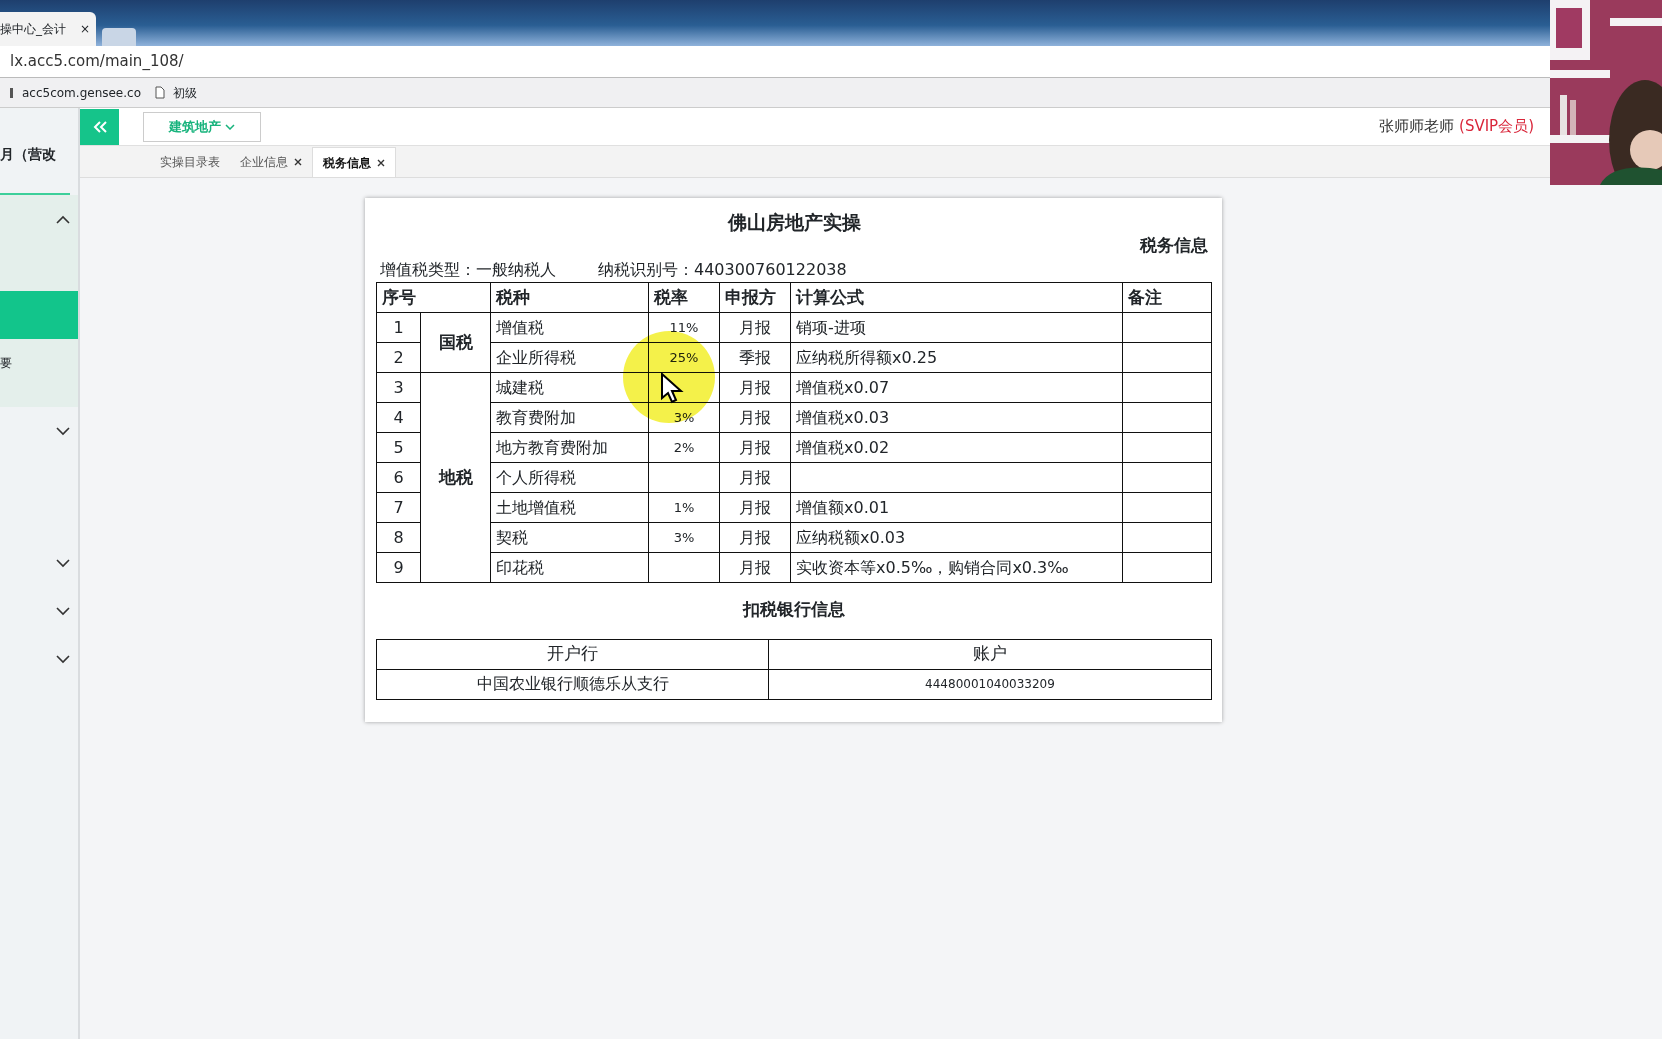 The height and width of the screenshot is (1039, 1662). Describe the element at coordinates (990, 684) in the screenshot. I see `table-cell: 44480001040033209` at that location.